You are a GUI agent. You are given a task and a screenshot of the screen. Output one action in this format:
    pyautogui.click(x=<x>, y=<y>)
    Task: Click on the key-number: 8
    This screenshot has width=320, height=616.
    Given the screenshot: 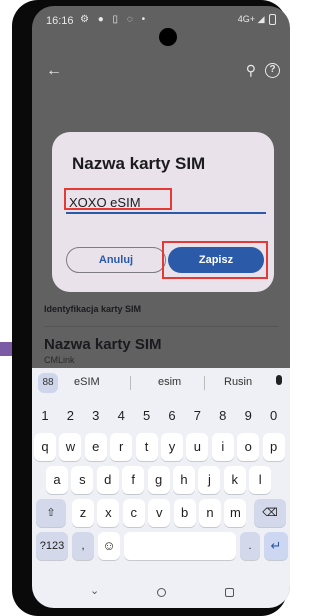 What is the action you would take?
    pyautogui.click(x=223, y=416)
    